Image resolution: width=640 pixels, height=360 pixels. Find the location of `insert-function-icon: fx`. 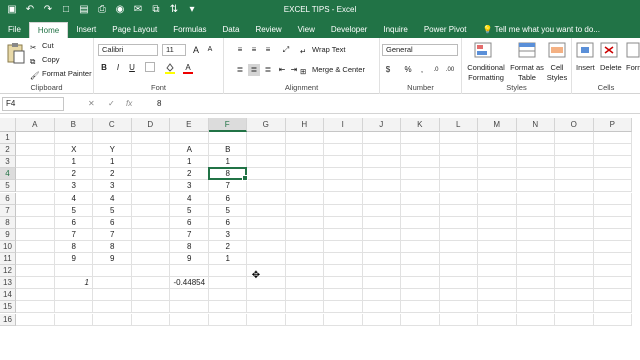

insert-function-icon: fx is located at coordinates (129, 104).